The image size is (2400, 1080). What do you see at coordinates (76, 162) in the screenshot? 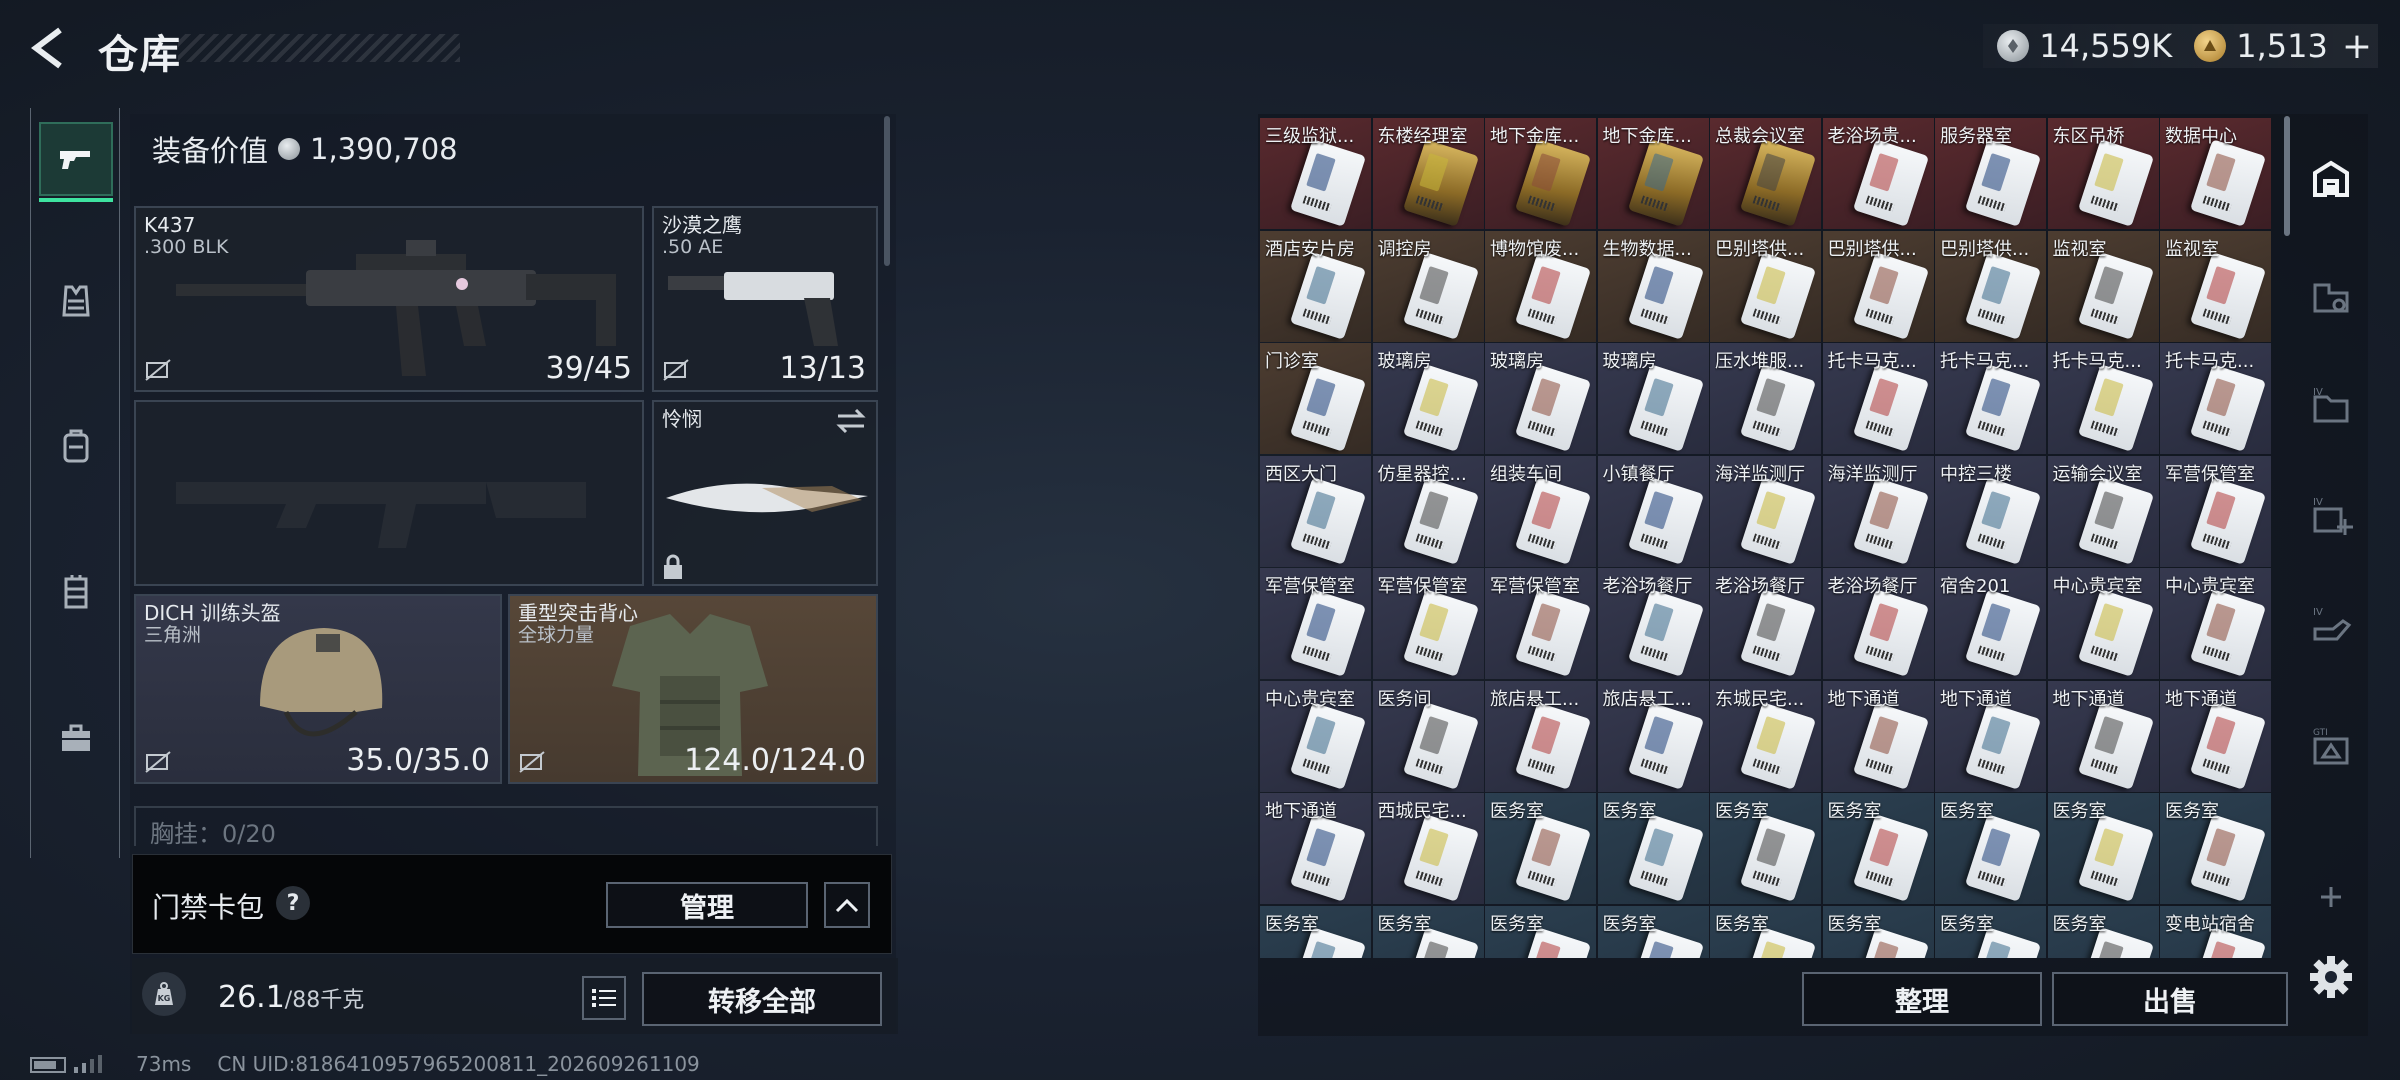
I see `rail-weapons` at bounding box center [76, 162].